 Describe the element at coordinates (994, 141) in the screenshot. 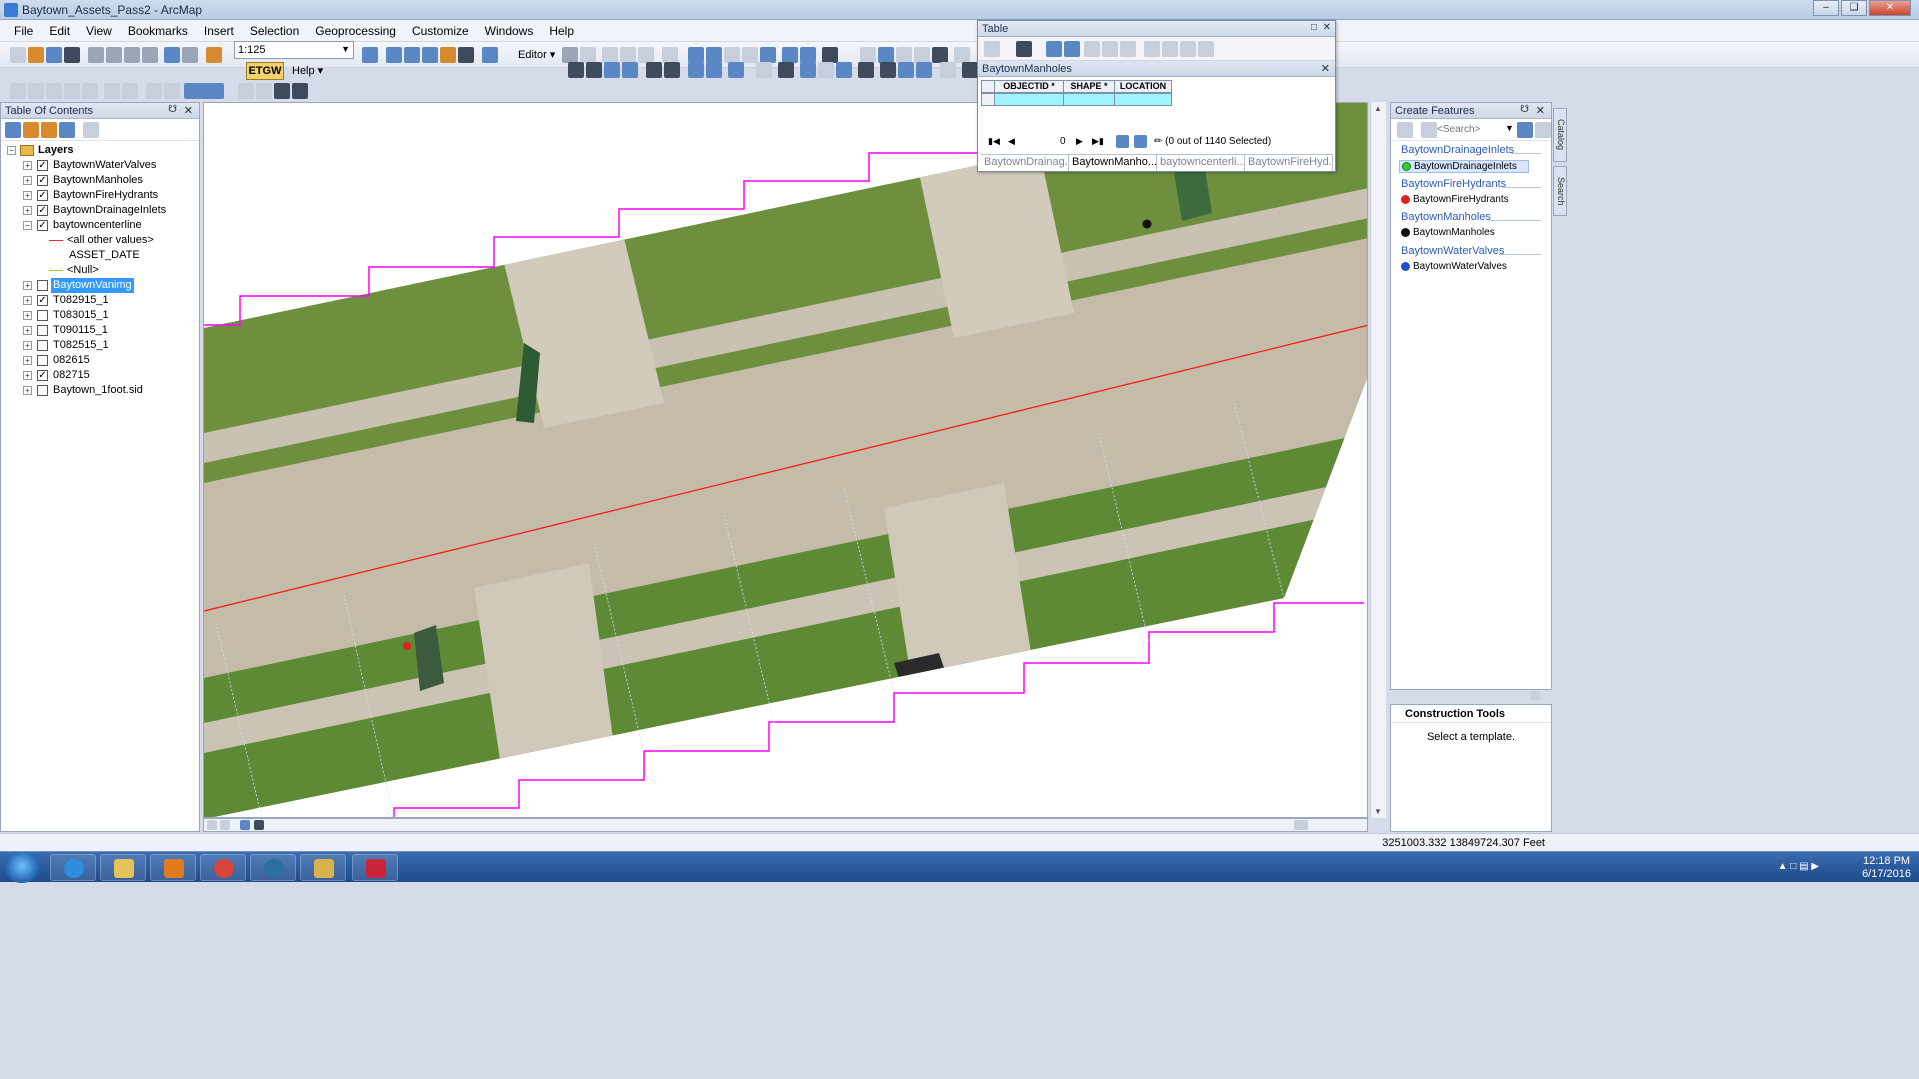

I see `first-record-icon: ▮◀` at that location.